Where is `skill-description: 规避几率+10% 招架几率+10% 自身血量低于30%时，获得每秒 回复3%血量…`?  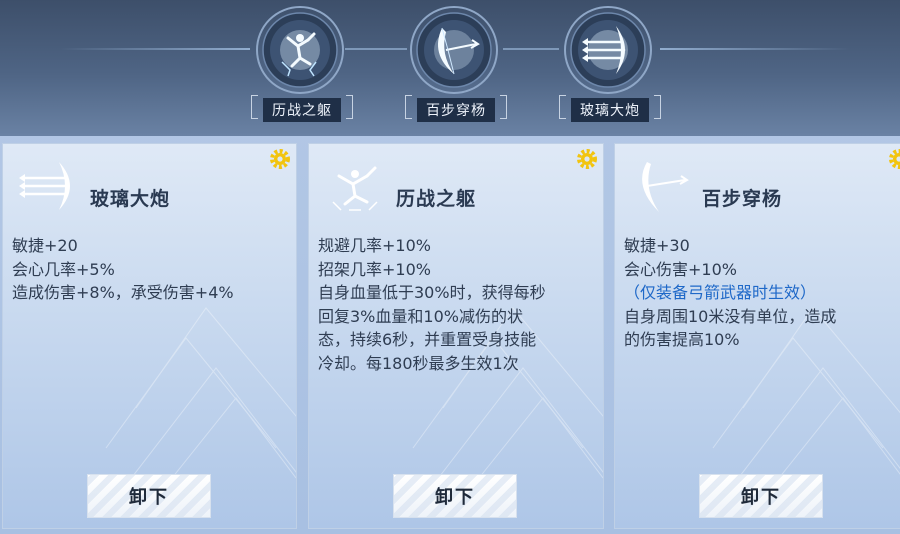
skill-description: 规避几率+10% 招架几率+10% 自身血量低于30%时，获得每秒 回复3%血量… is located at coordinates (459, 304).